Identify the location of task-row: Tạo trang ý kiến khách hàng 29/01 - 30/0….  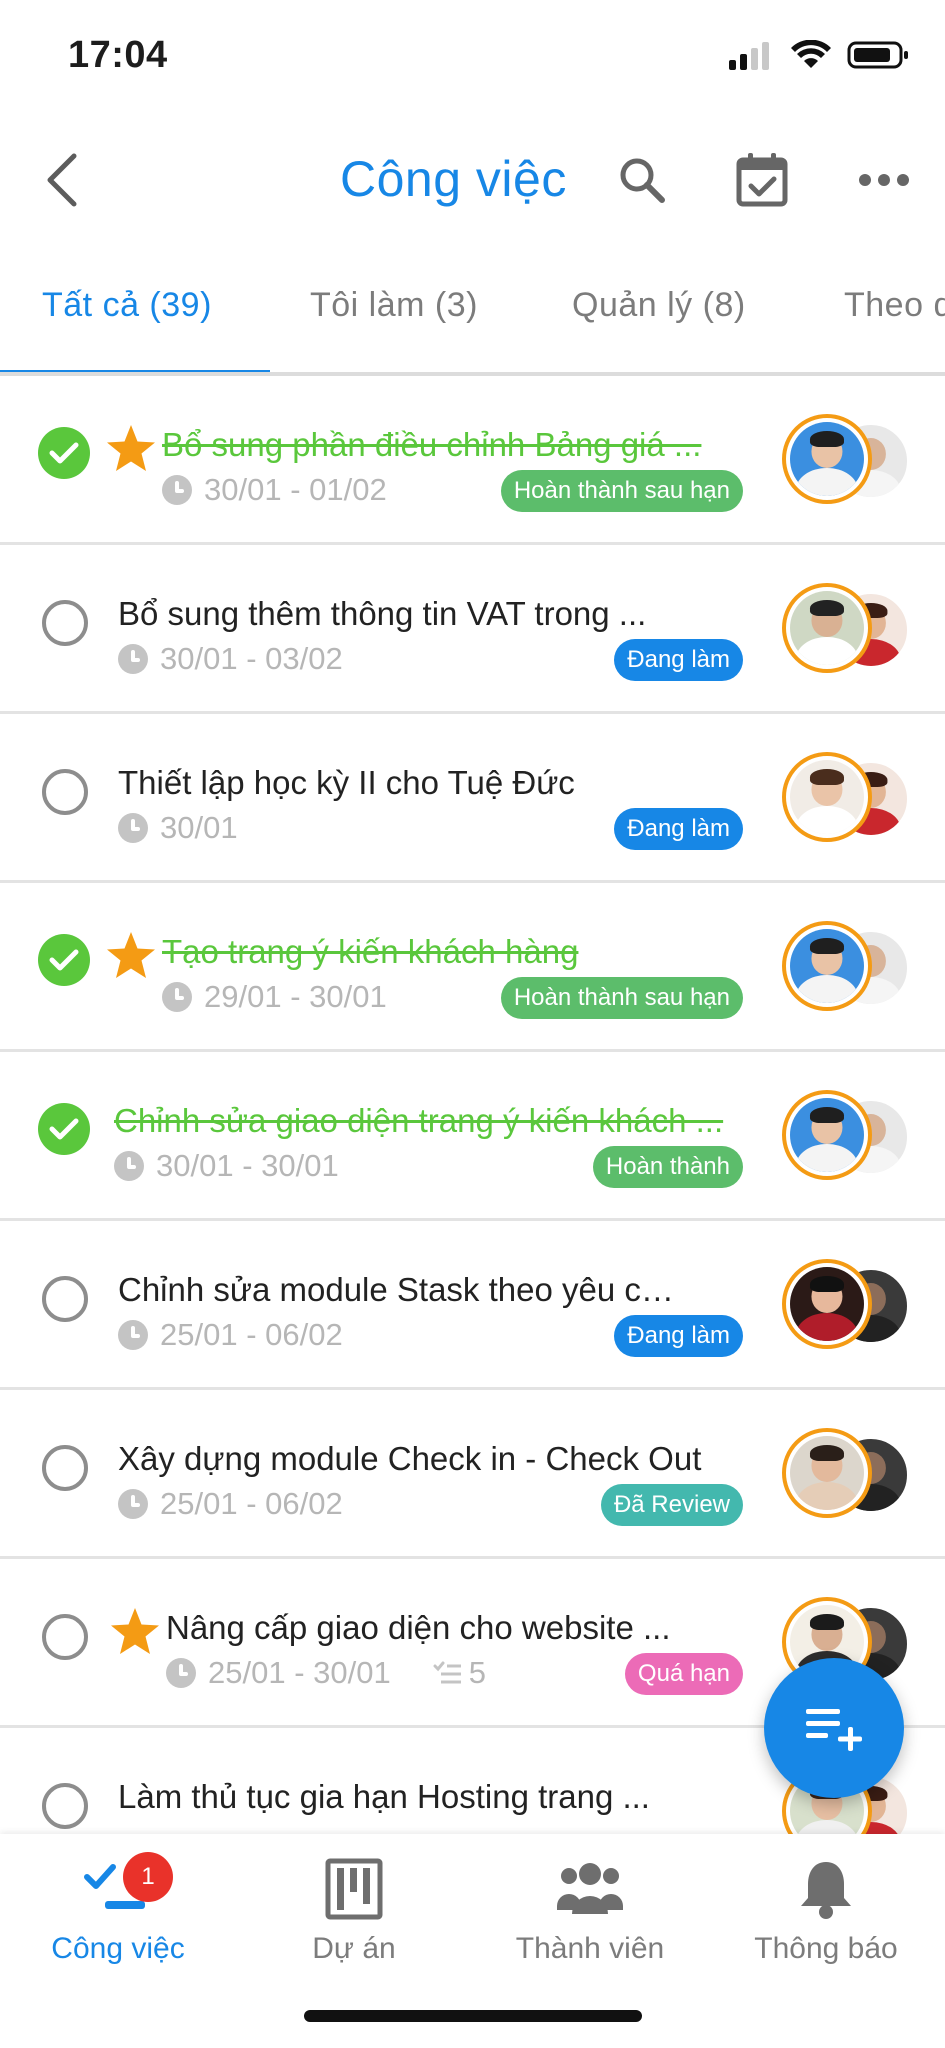
(472, 967).